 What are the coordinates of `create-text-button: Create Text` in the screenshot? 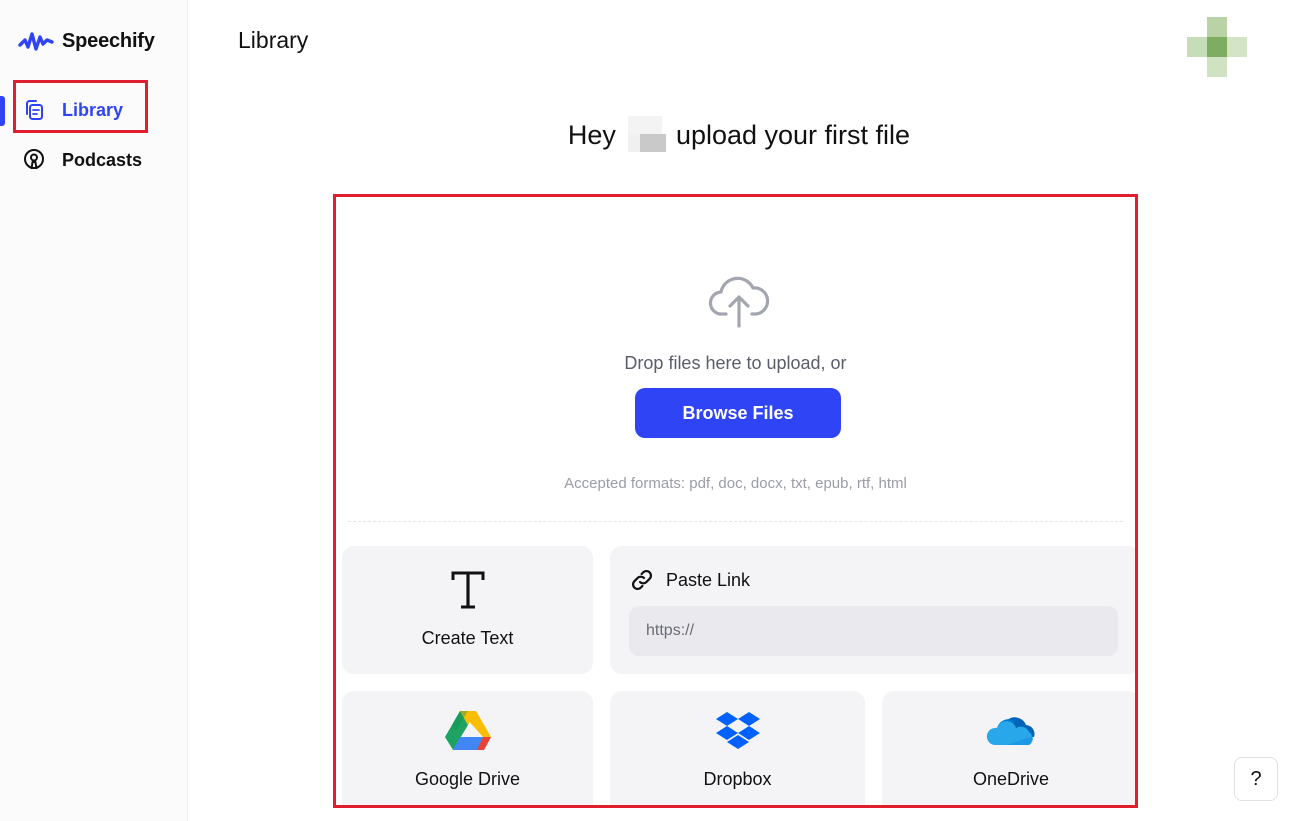 It's located at (467, 610).